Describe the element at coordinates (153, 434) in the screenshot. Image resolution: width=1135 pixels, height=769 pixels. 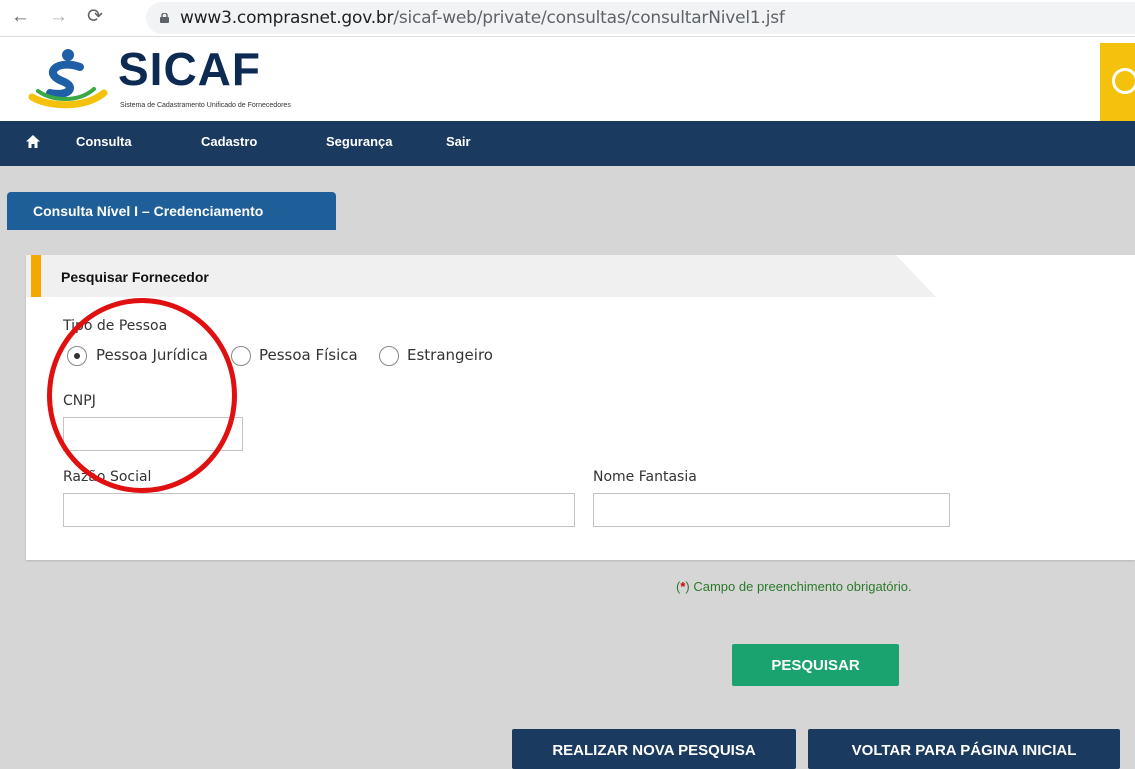
I see `cnpj-input` at that location.